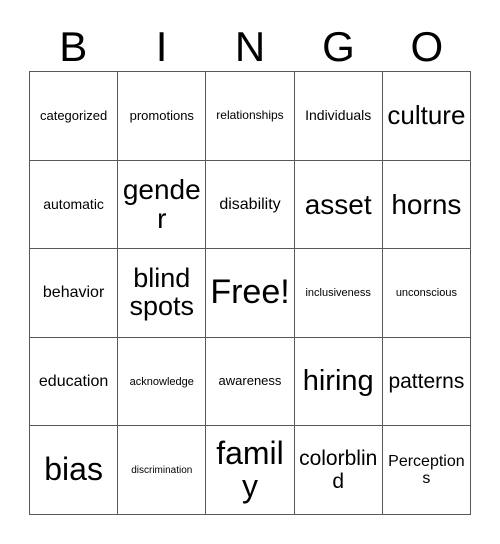  I want to click on bingo-cell: awareness, so click(250, 382).